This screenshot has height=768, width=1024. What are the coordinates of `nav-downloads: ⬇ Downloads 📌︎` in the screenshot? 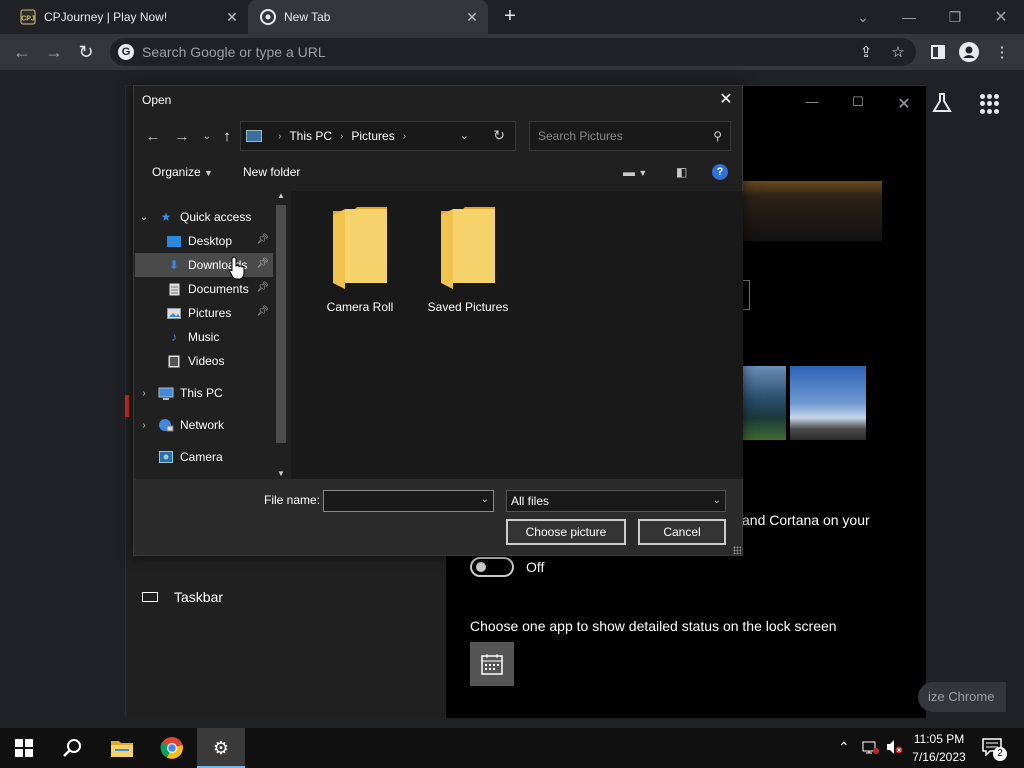 It's located at (204, 265).